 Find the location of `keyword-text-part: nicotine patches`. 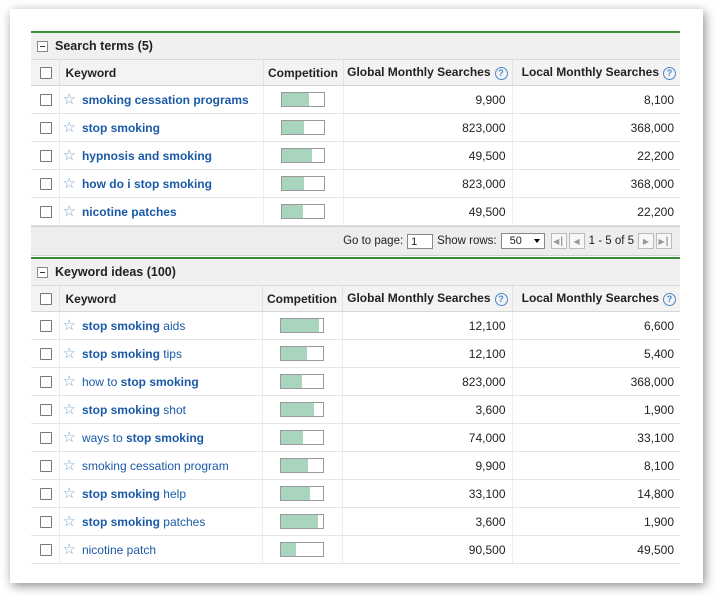

keyword-text-part: nicotine patches is located at coordinates (129, 211).